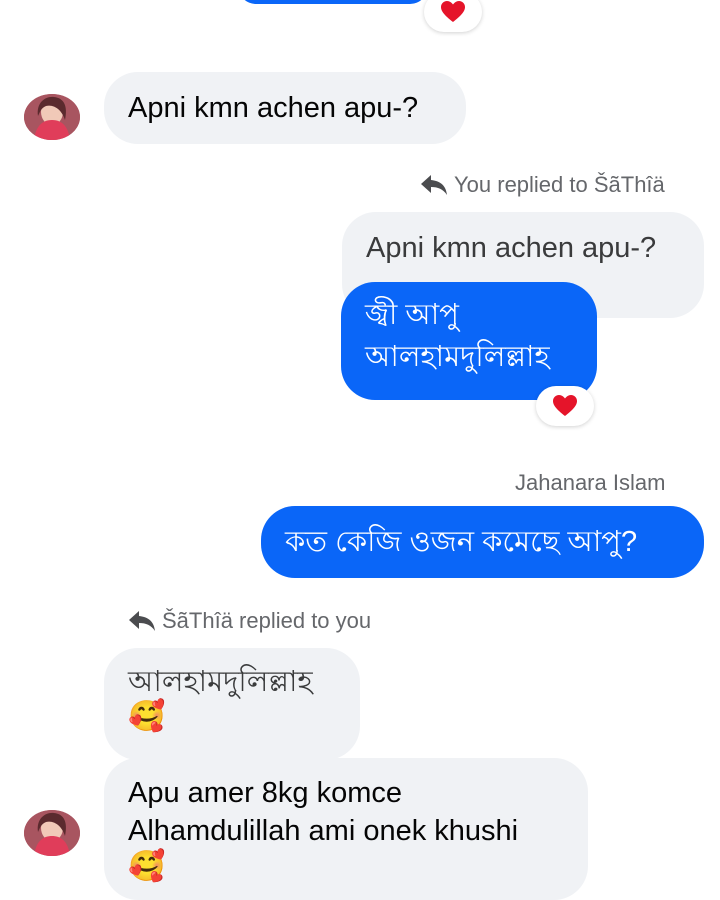  I want to click on reply-meta-you: You replied to ŠãThîä, so click(542, 185).